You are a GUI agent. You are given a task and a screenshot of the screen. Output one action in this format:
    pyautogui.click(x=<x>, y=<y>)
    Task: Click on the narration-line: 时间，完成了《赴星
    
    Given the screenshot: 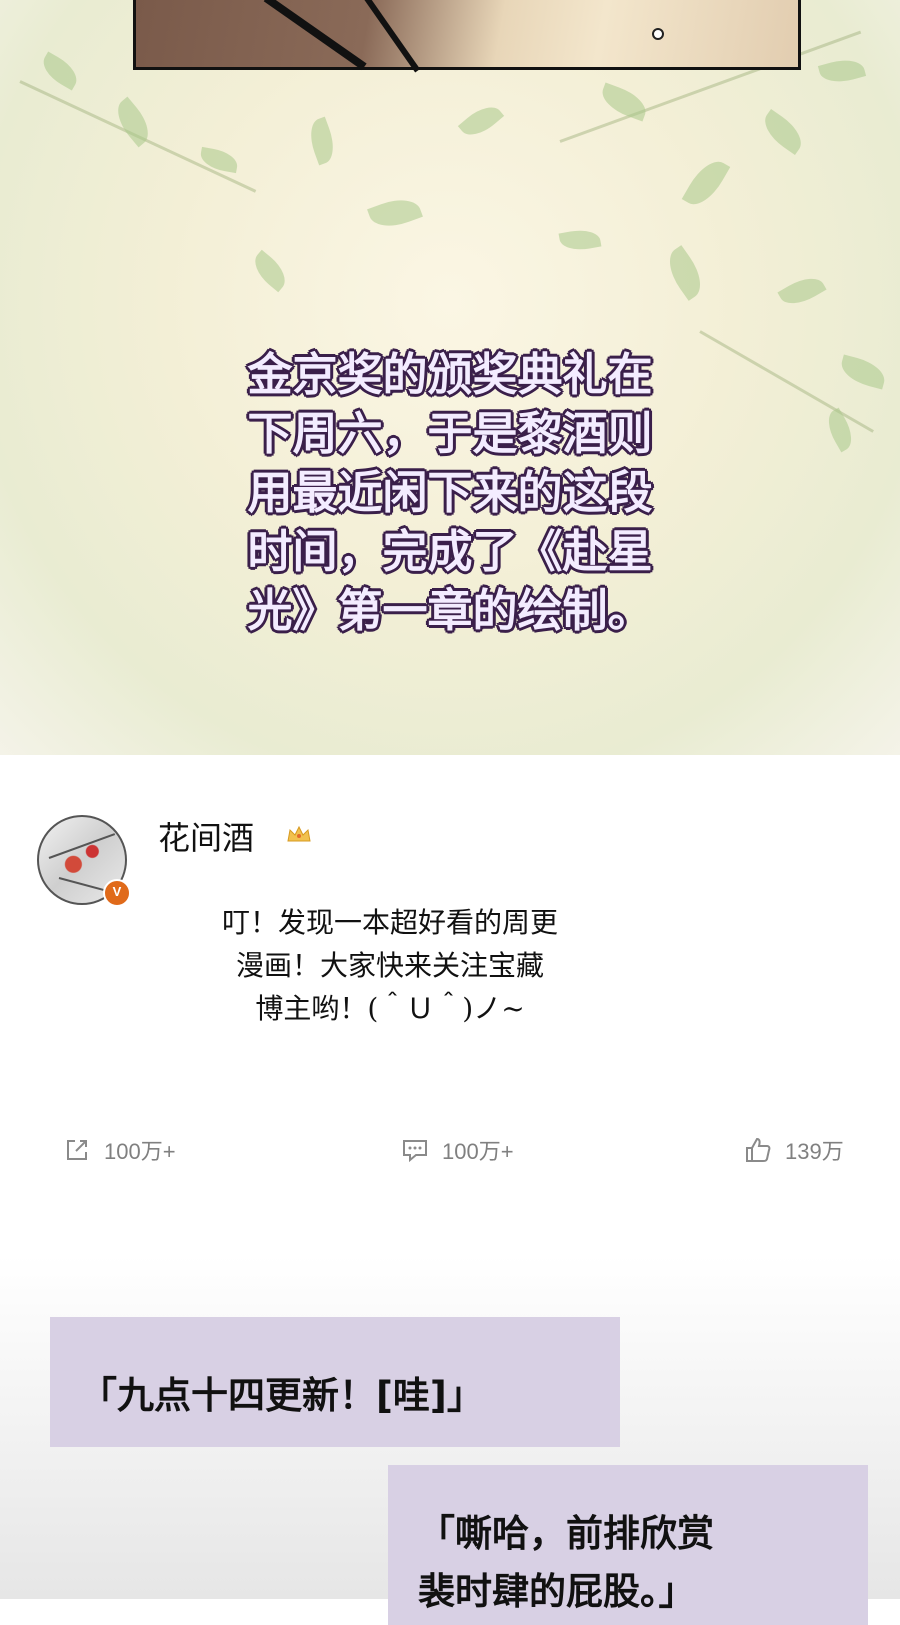 What is the action you would take?
    pyautogui.click(x=450, y=551)
    